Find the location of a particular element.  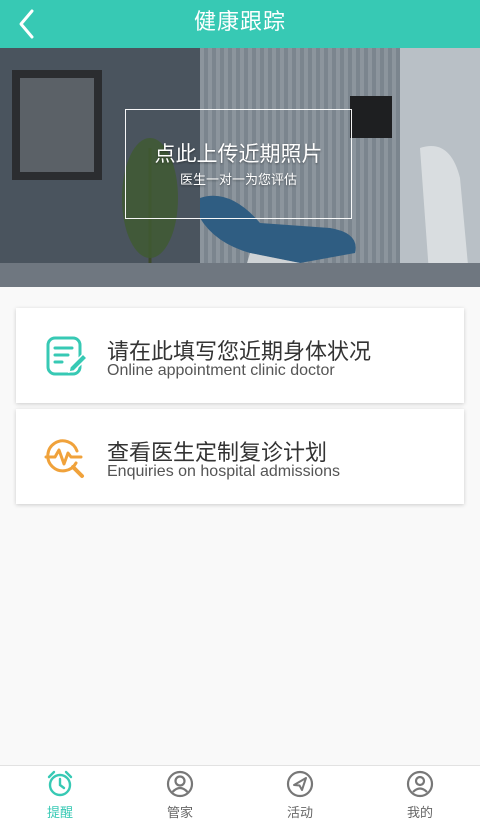

tab-reminder-label: 提醒 is located at coordinates (59, 813).